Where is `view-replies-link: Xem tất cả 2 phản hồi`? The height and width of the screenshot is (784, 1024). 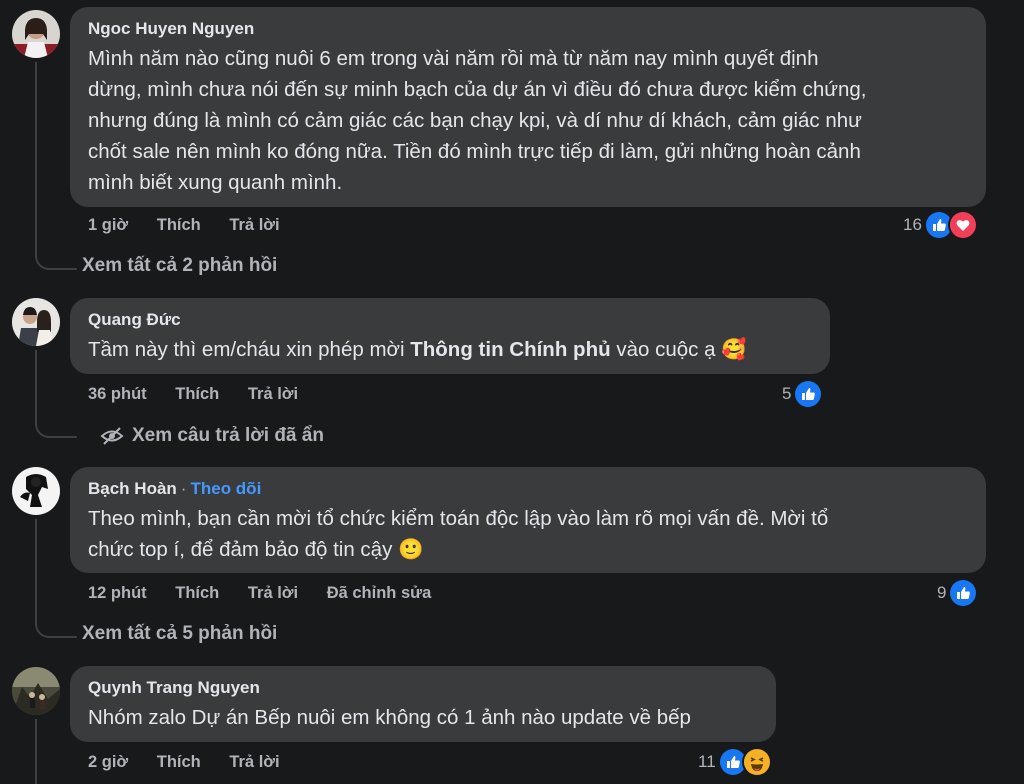 view-replies-link: Xem tất cả 2 phản hồi is located at coordinates (179, 266).